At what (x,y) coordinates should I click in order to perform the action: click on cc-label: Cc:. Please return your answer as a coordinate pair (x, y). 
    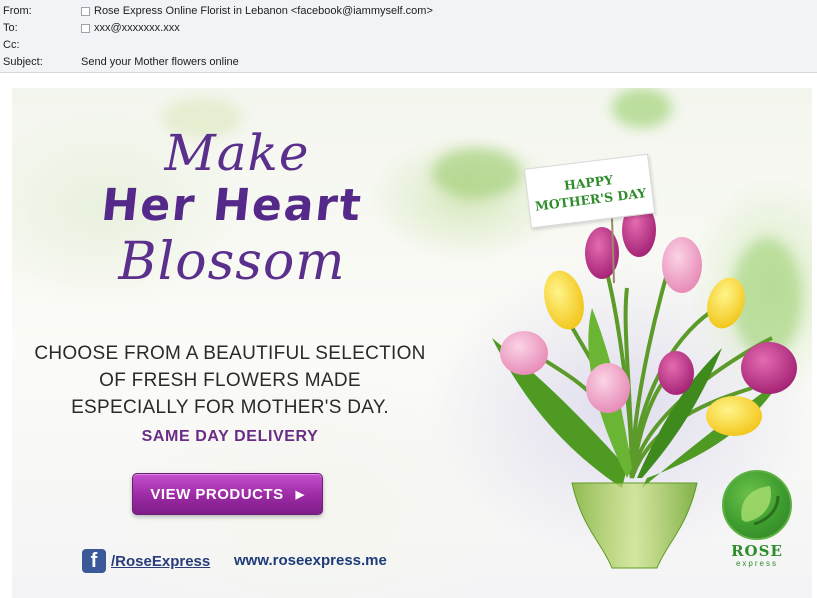
    Looking at the image, I should click on (11, 45).